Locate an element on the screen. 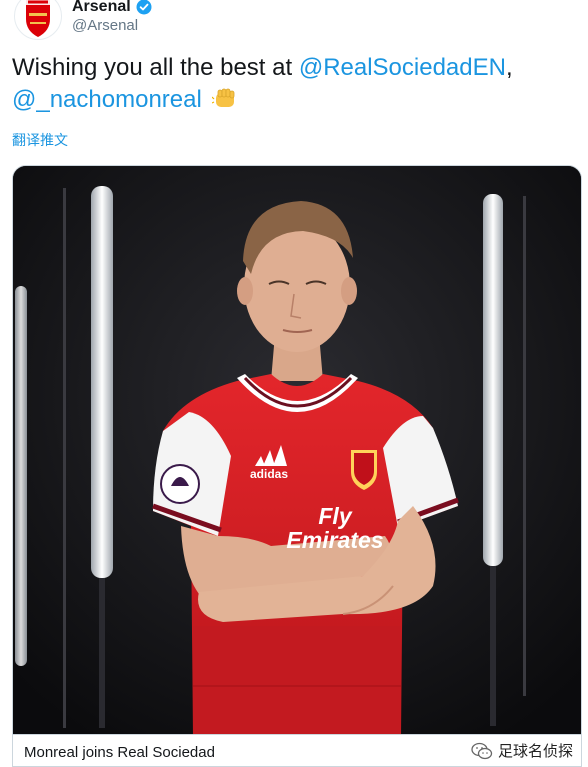  avatar is located at coordinates (38, 20).